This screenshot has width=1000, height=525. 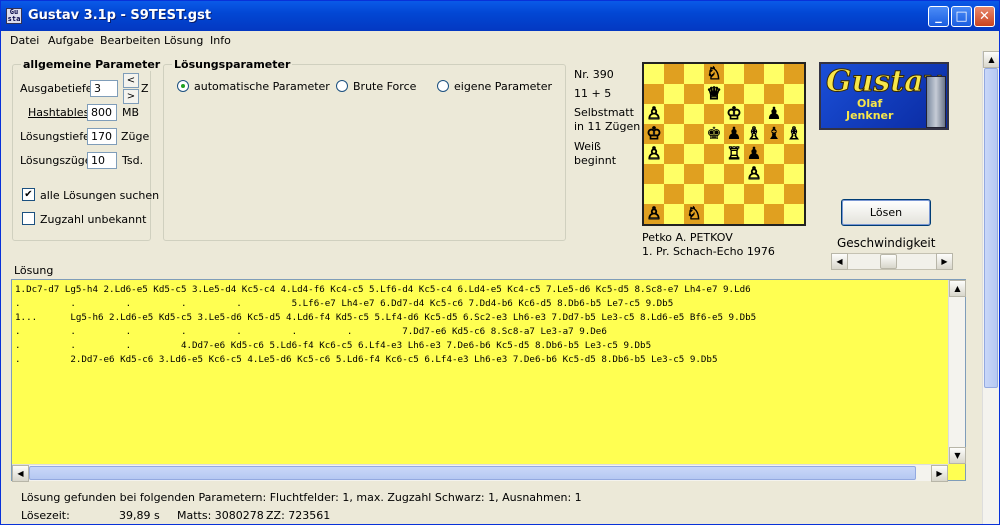 What do you see at coordinates (714, 74) in the screenshot?
I see `piece-d8: ♘` at bounding box center [714, 74].